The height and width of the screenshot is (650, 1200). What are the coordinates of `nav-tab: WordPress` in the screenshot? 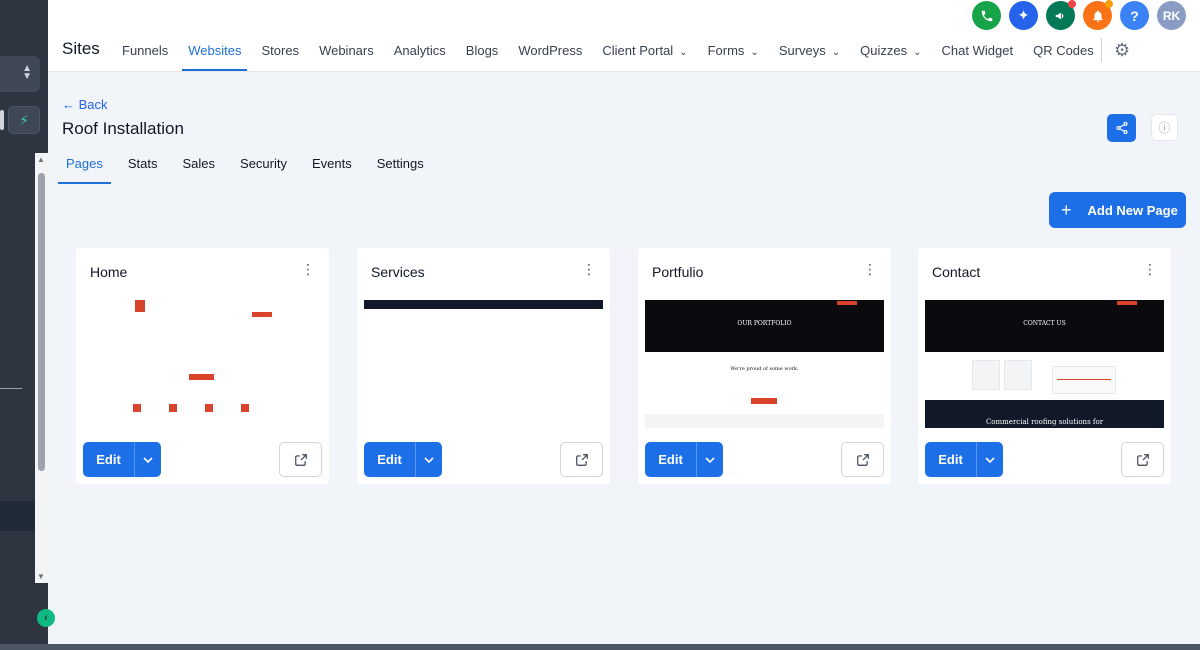 It's located at (550, 52).